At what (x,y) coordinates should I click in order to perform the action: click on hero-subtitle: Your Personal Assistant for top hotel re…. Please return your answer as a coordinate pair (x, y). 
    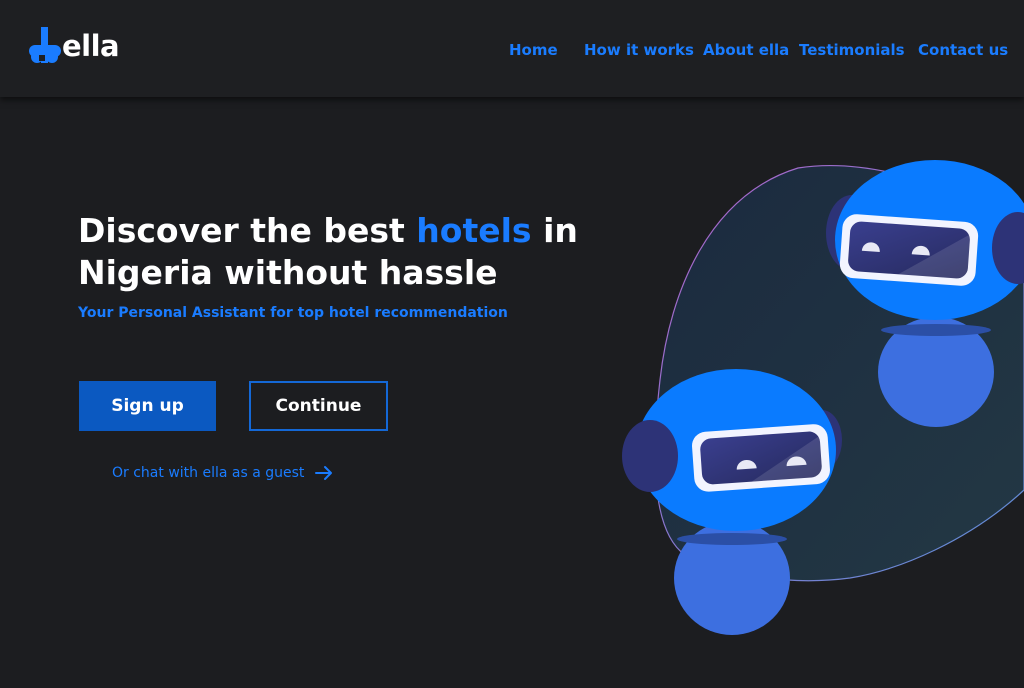
    Looking at the image, I should click on (293, 313).